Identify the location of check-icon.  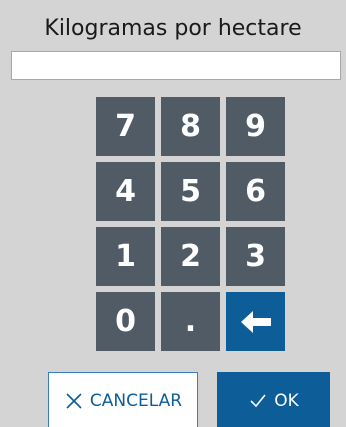
(258, 401).